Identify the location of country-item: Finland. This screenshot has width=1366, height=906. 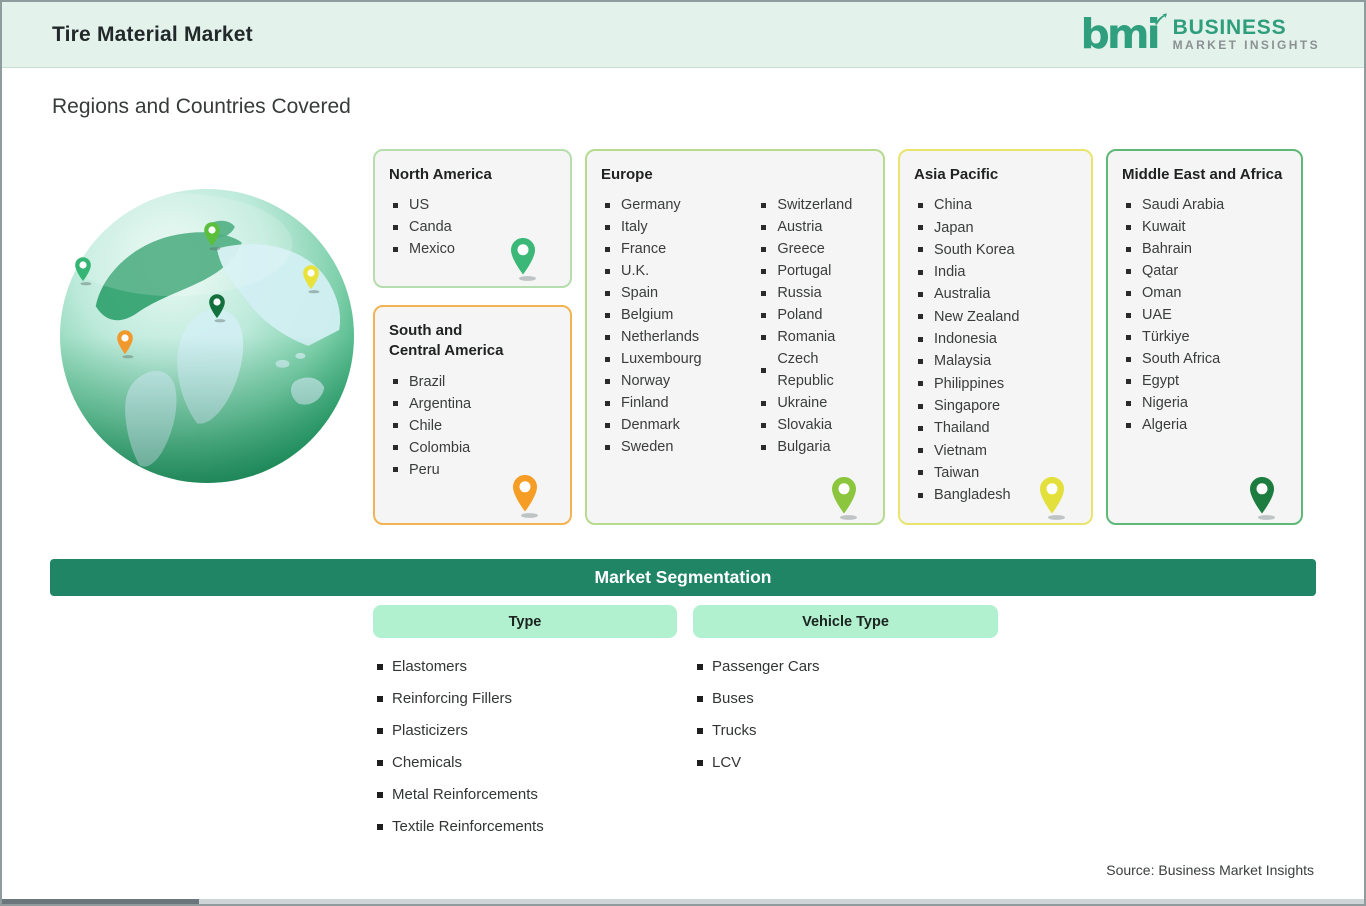
(670, 403).